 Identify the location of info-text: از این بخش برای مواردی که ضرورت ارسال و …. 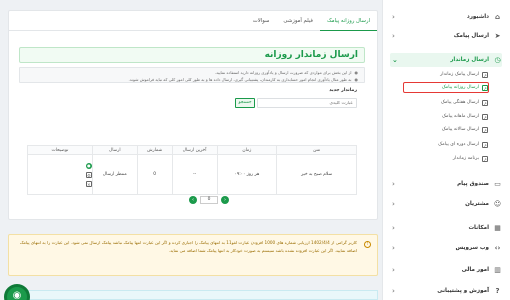
(283, 72).